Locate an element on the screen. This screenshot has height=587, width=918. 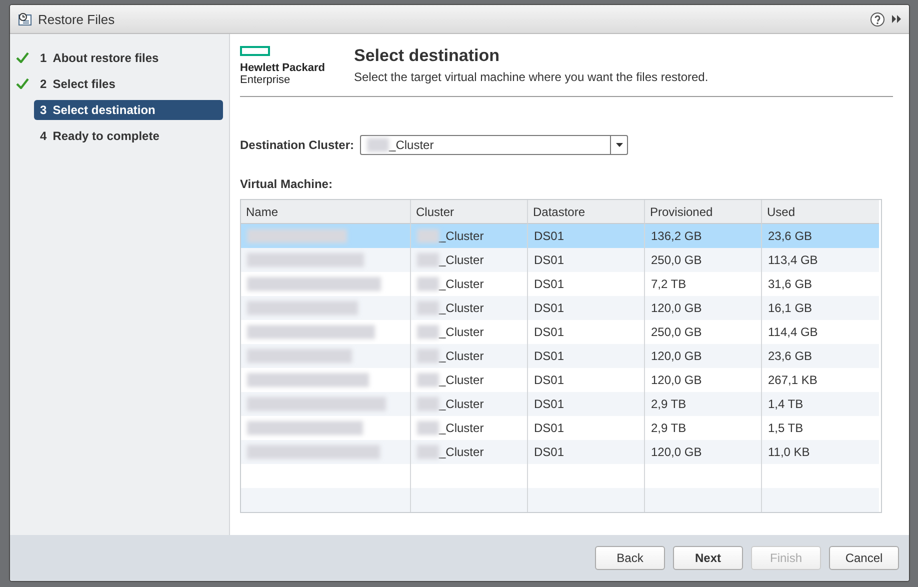
wizard-button: Cancel is located at coordinates (864, 558).